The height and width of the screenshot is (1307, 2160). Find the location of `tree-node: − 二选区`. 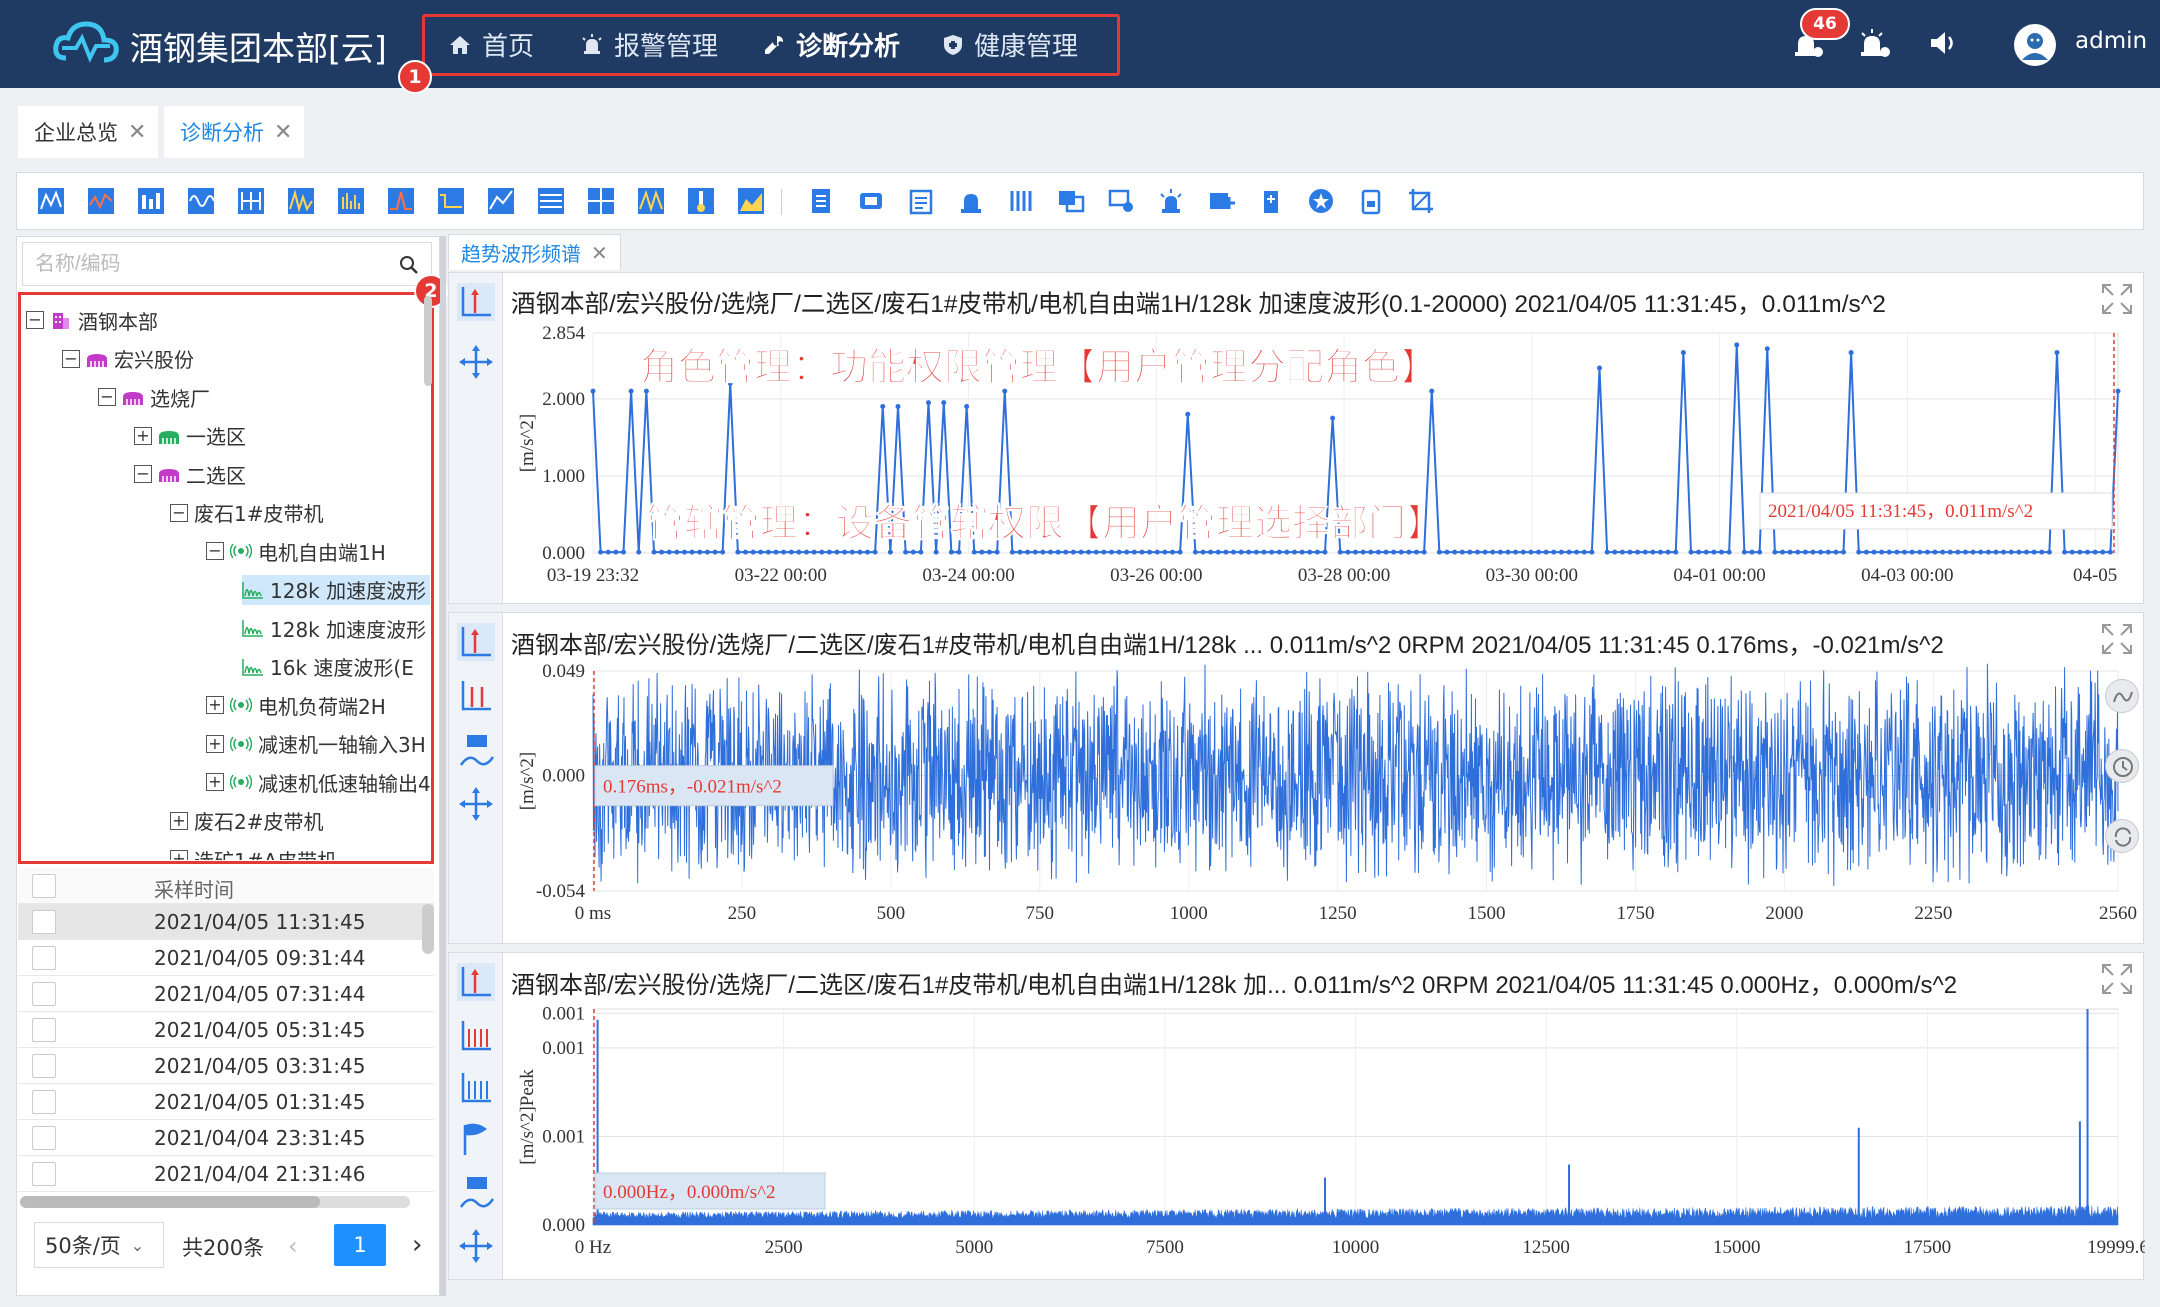

tree-node: − 二选区 is located at coordinates (190, 474).